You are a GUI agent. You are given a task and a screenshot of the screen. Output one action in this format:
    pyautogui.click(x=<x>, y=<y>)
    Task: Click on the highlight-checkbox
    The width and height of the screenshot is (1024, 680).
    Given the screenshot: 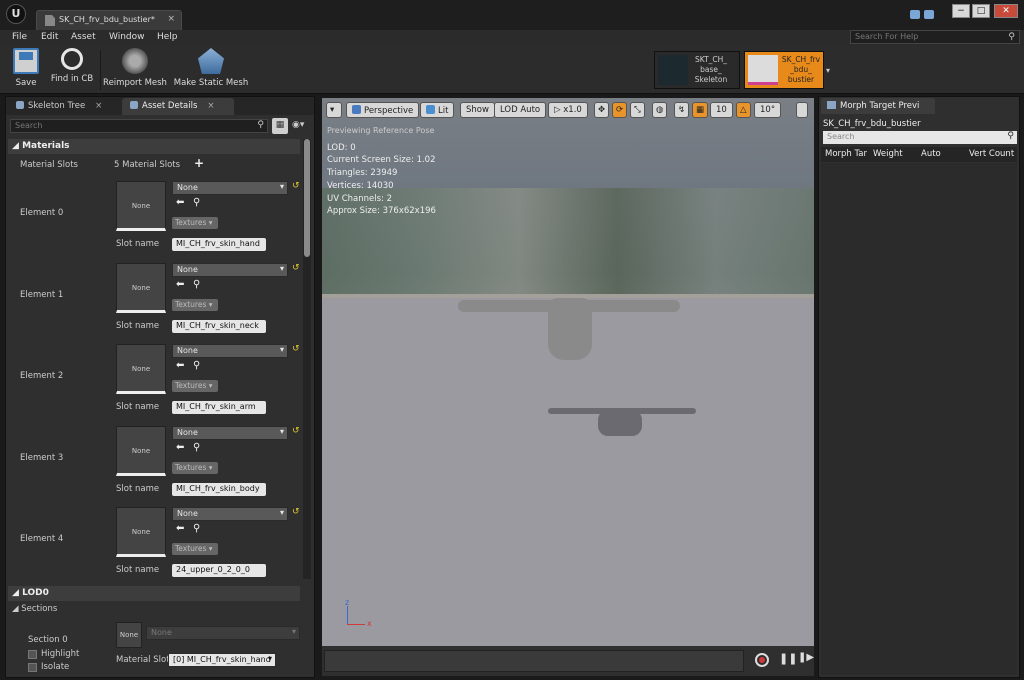 What is the action you would take?
    pyautogui.click(x=32, y=654)
    